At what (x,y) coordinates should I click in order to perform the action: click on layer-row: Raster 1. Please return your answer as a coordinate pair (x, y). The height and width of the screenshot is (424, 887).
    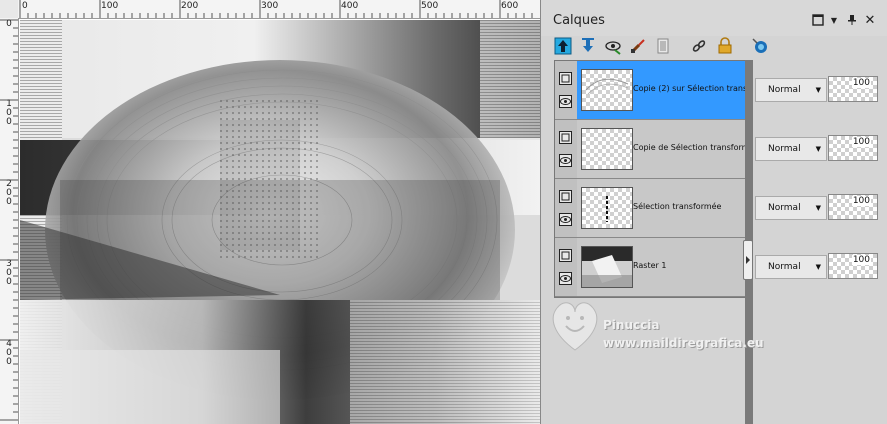
    Looking at the image, I should click on (650, 267).